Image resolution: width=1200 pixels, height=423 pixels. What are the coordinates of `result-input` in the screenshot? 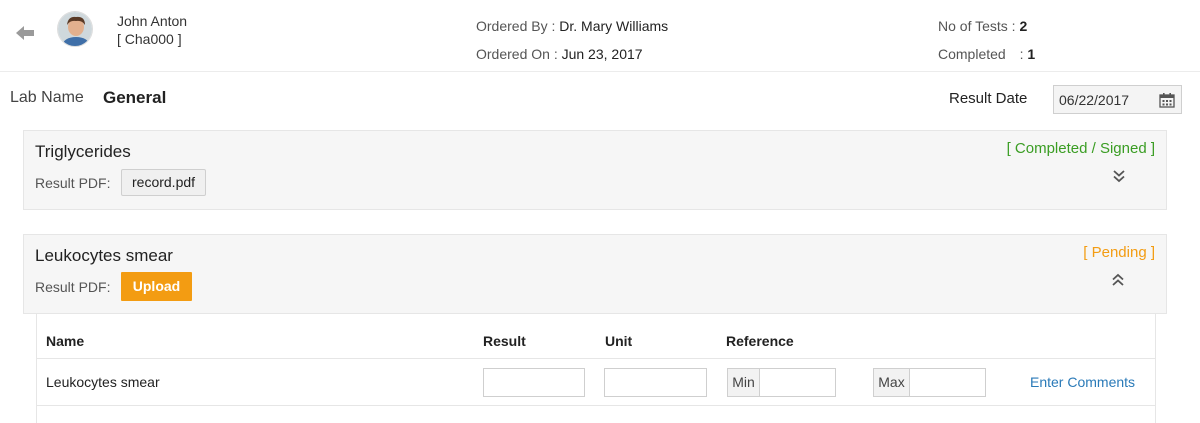 It's located at (534, 382).